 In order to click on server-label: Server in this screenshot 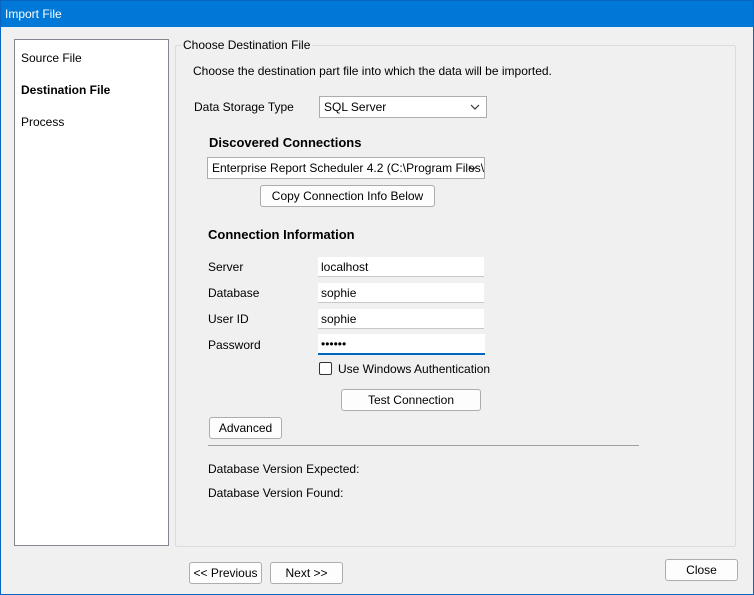, I will do `click(226, 267)`.